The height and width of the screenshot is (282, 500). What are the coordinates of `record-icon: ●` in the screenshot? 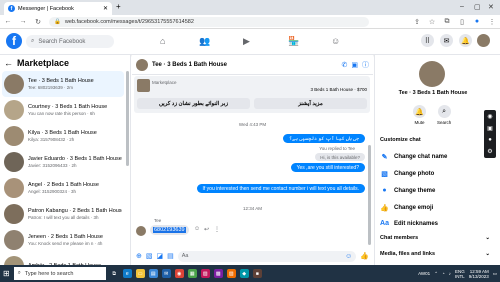 It's located at (490, 140).